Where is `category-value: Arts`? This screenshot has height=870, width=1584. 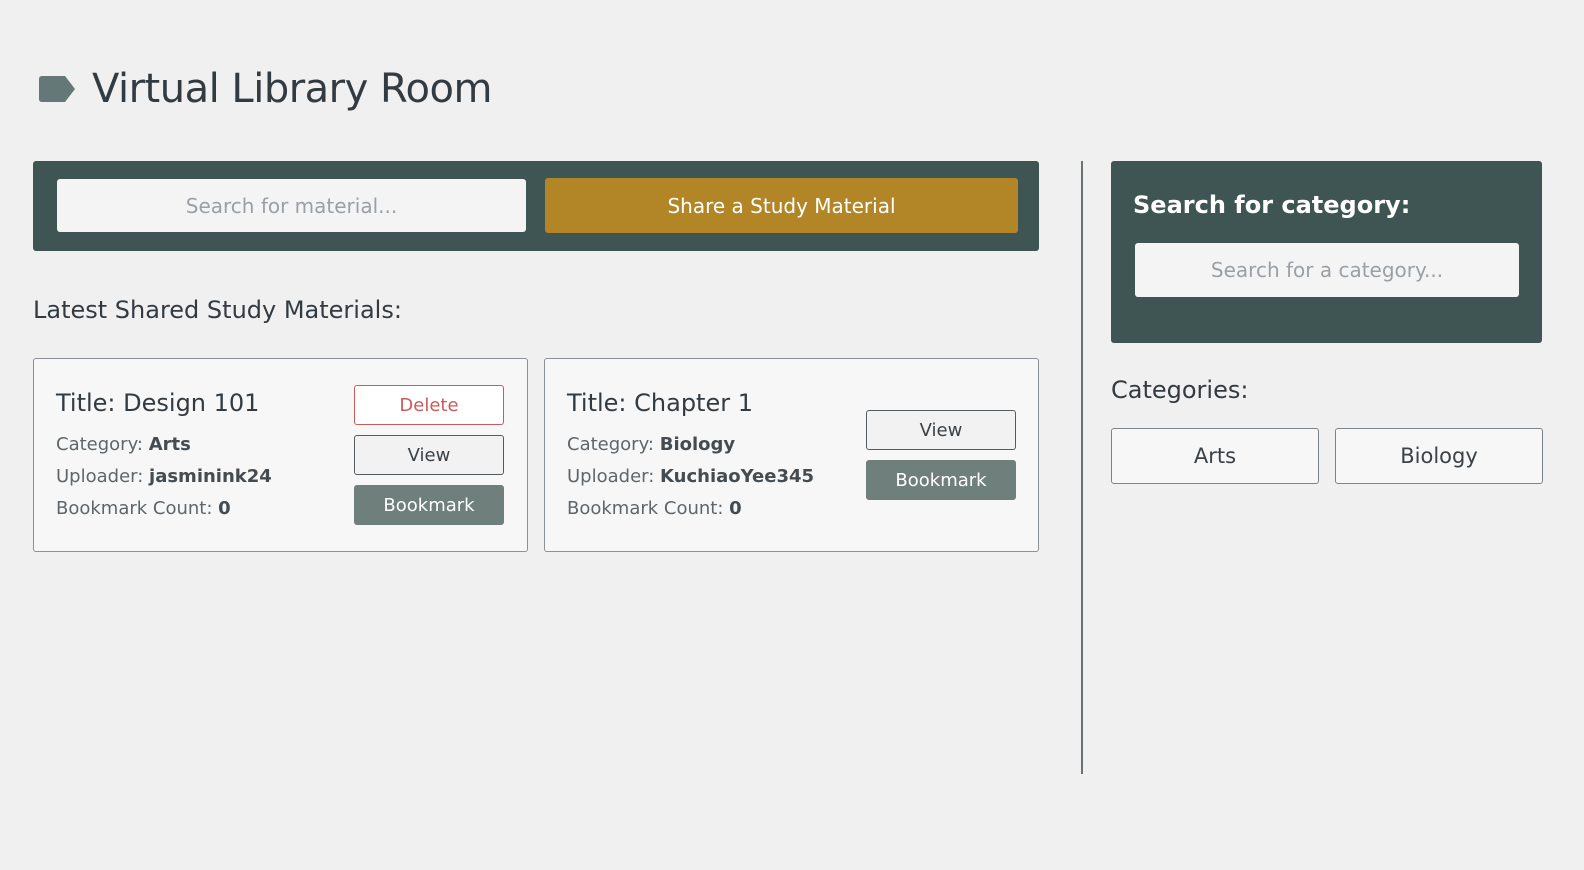 category-value: Arts is located at coordinates (169, 444).